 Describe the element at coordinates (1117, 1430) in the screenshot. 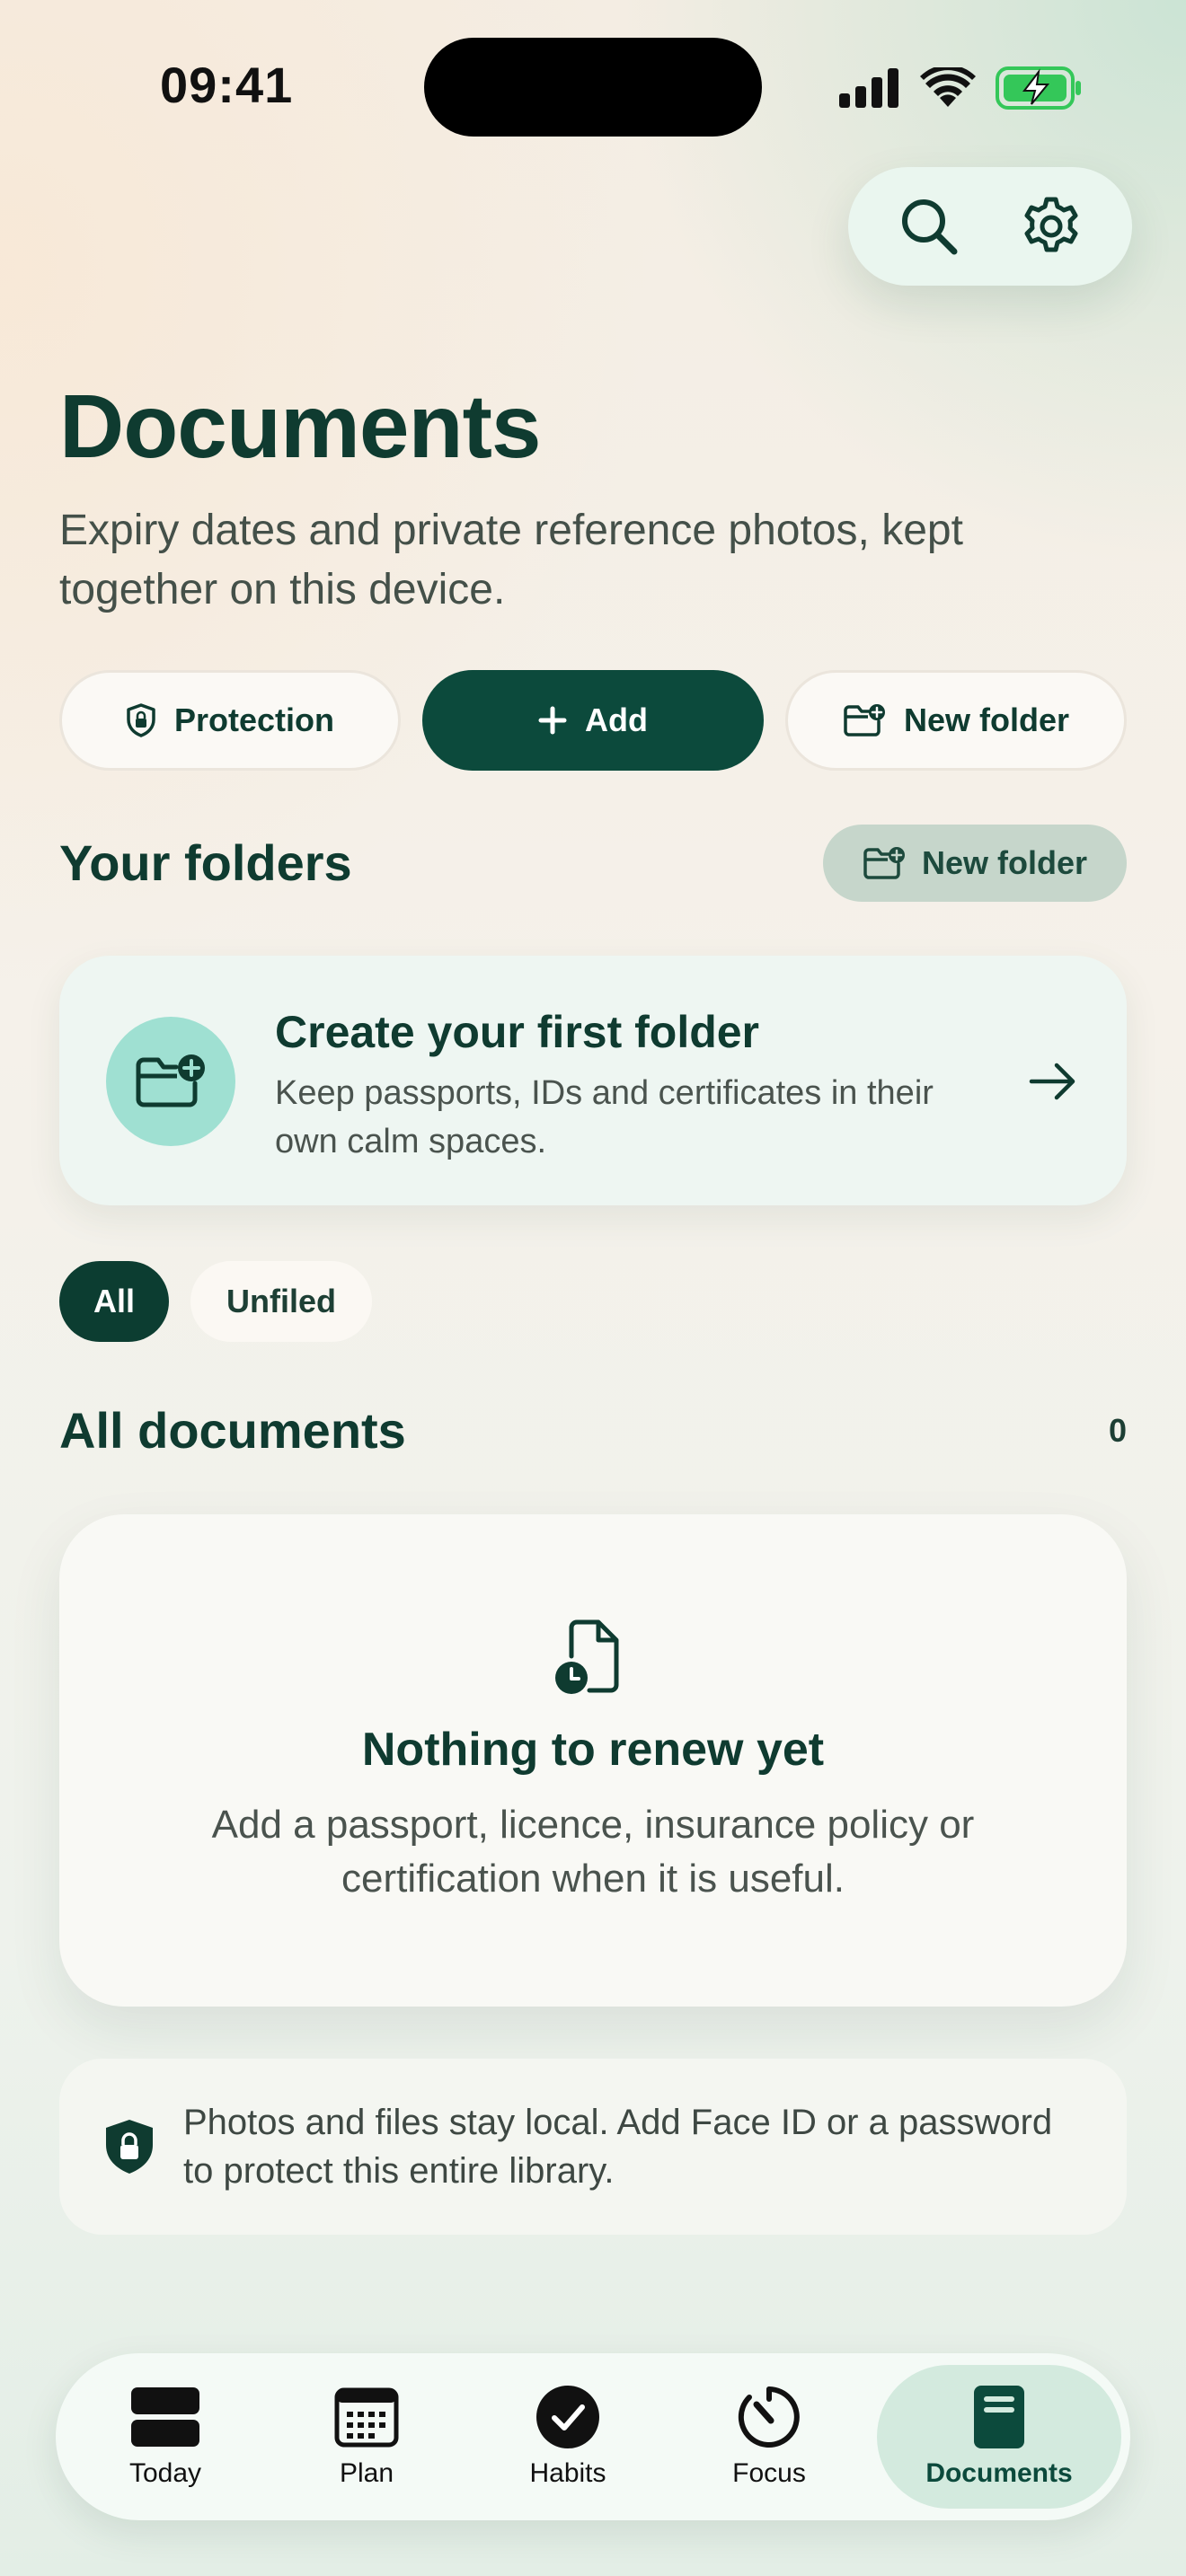

I see `documents-count: 0` at that location.